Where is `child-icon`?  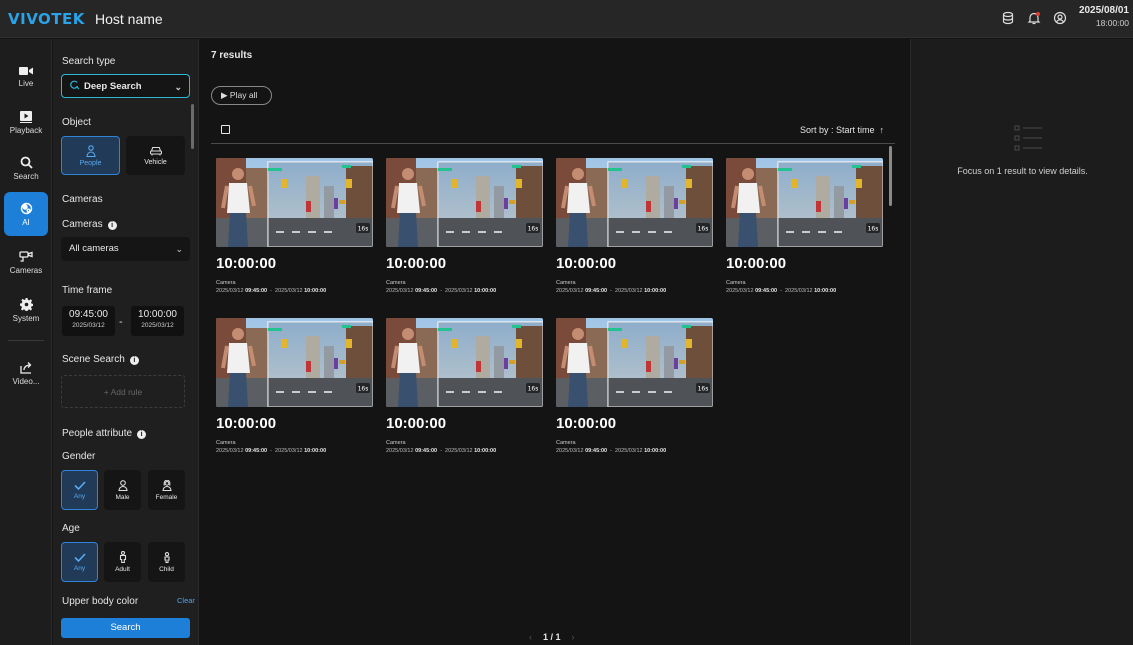 child-icon is located at coordinates (166, 557).